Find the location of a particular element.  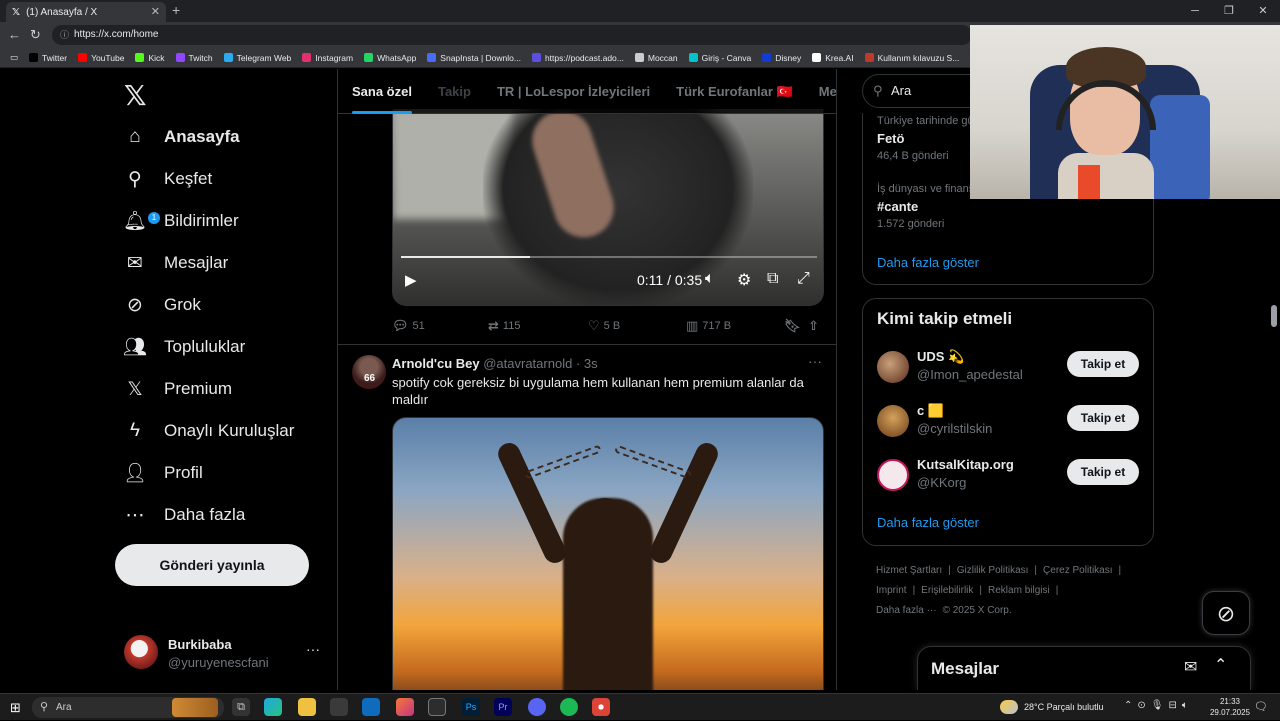

nav-item-keşfet: ⚲ Keşfet is located at coordinates (167, 179).